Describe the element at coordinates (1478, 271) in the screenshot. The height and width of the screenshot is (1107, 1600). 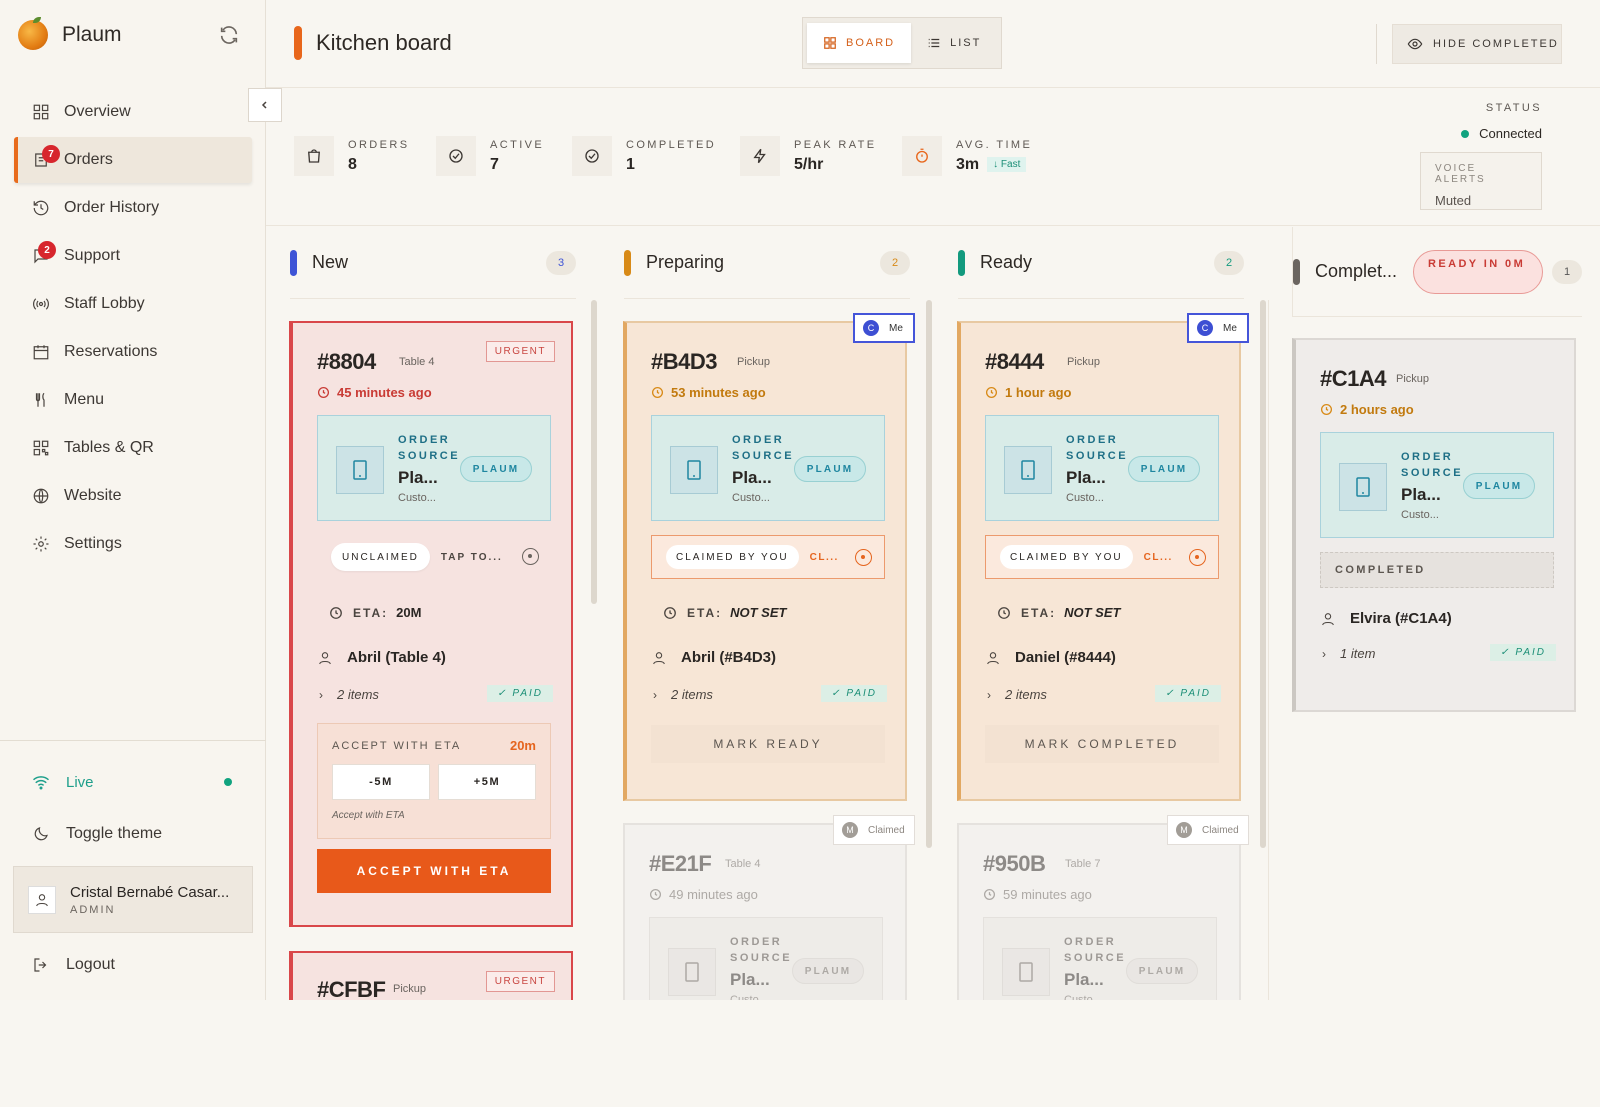
I see `ready-in-badge: READY IN 0M` at that location.